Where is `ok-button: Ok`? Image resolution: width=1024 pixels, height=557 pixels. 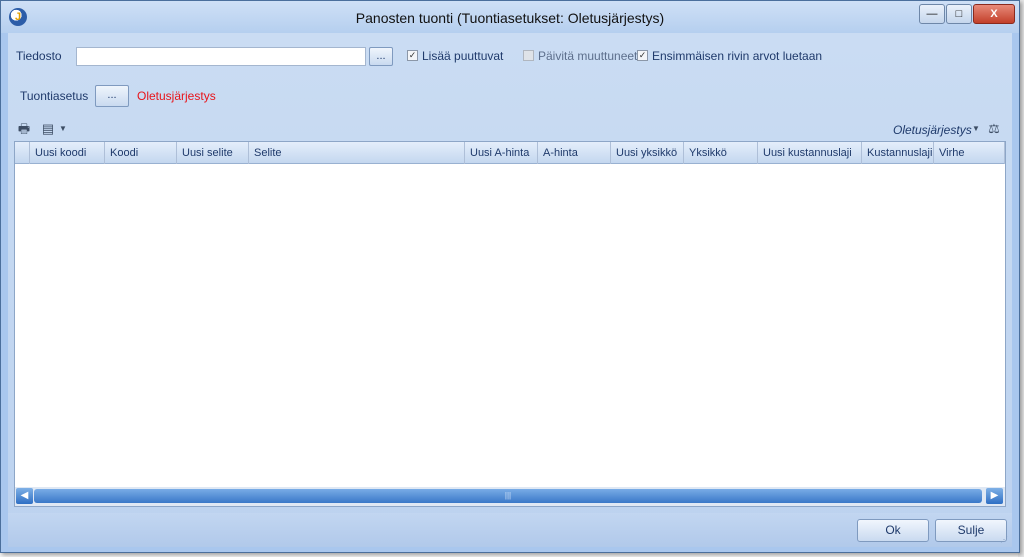 ok-button: Ok is located at coordinates (893, 530).